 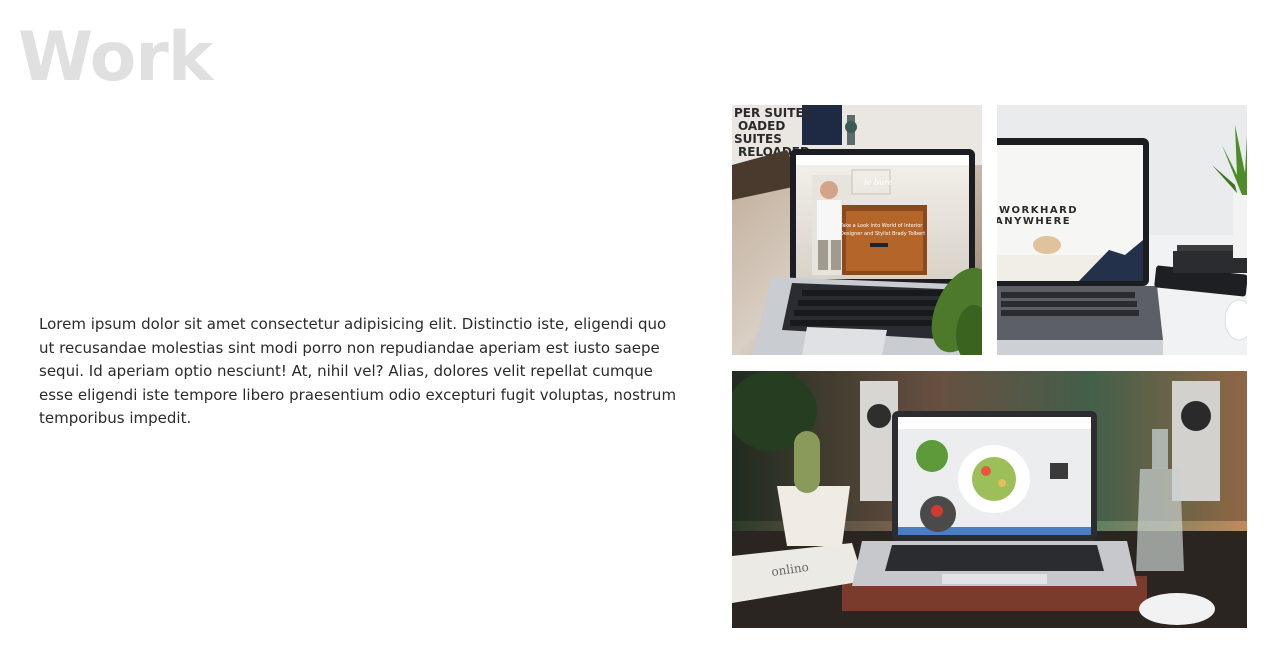 I want to click on poster-line-1: PER SUITES, so click(x=773, y=113).